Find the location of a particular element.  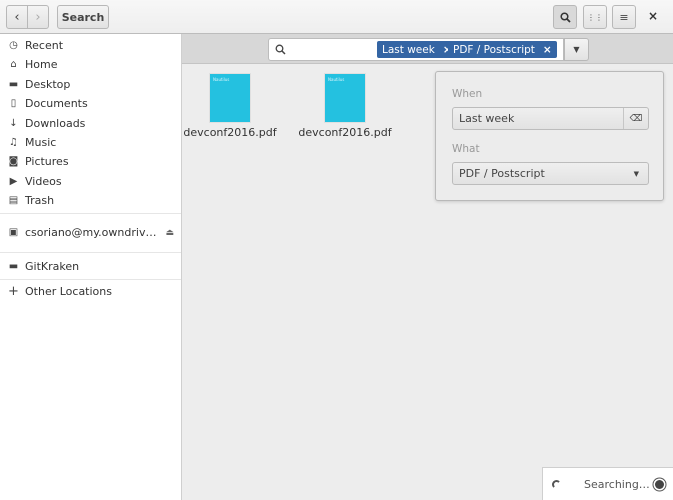

search-tag-when: Last week× is located at coordinates (417, 49).